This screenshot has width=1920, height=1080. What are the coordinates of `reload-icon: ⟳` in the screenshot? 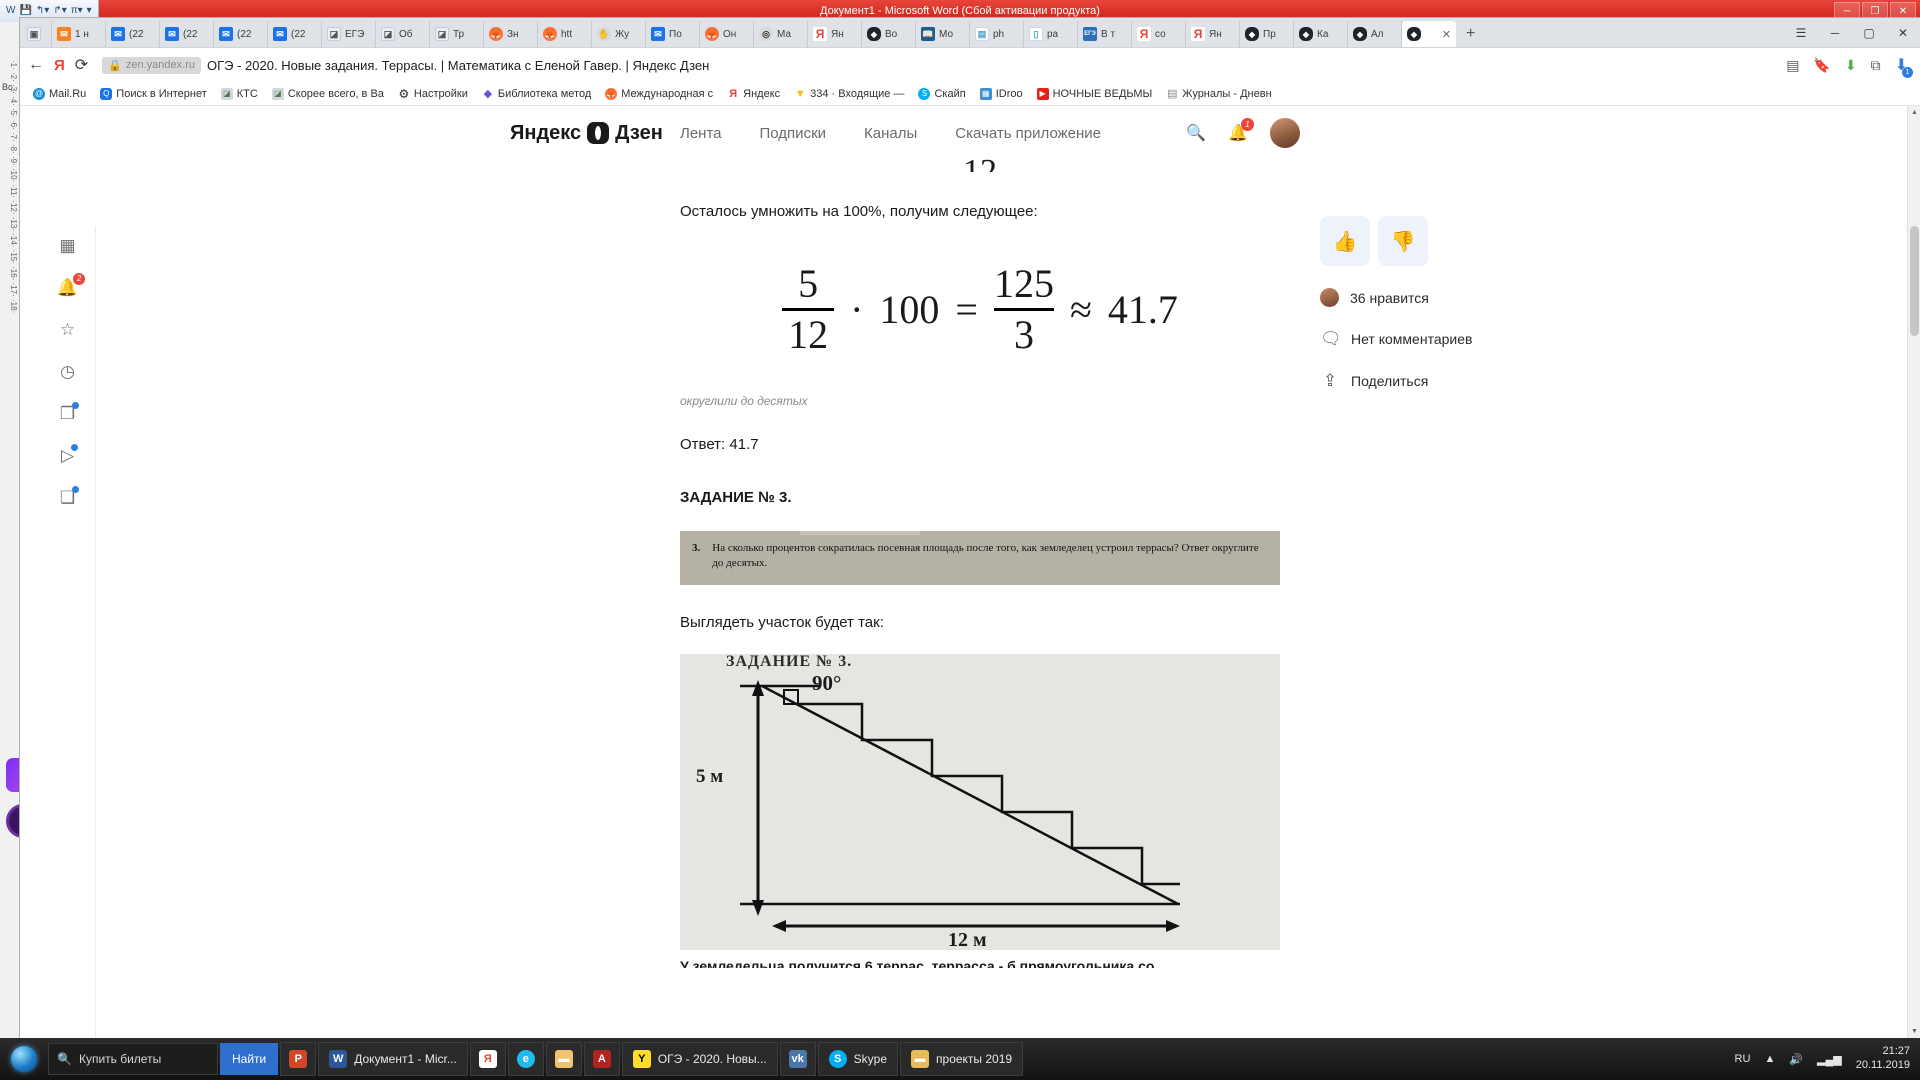 It's located at (81, 65).